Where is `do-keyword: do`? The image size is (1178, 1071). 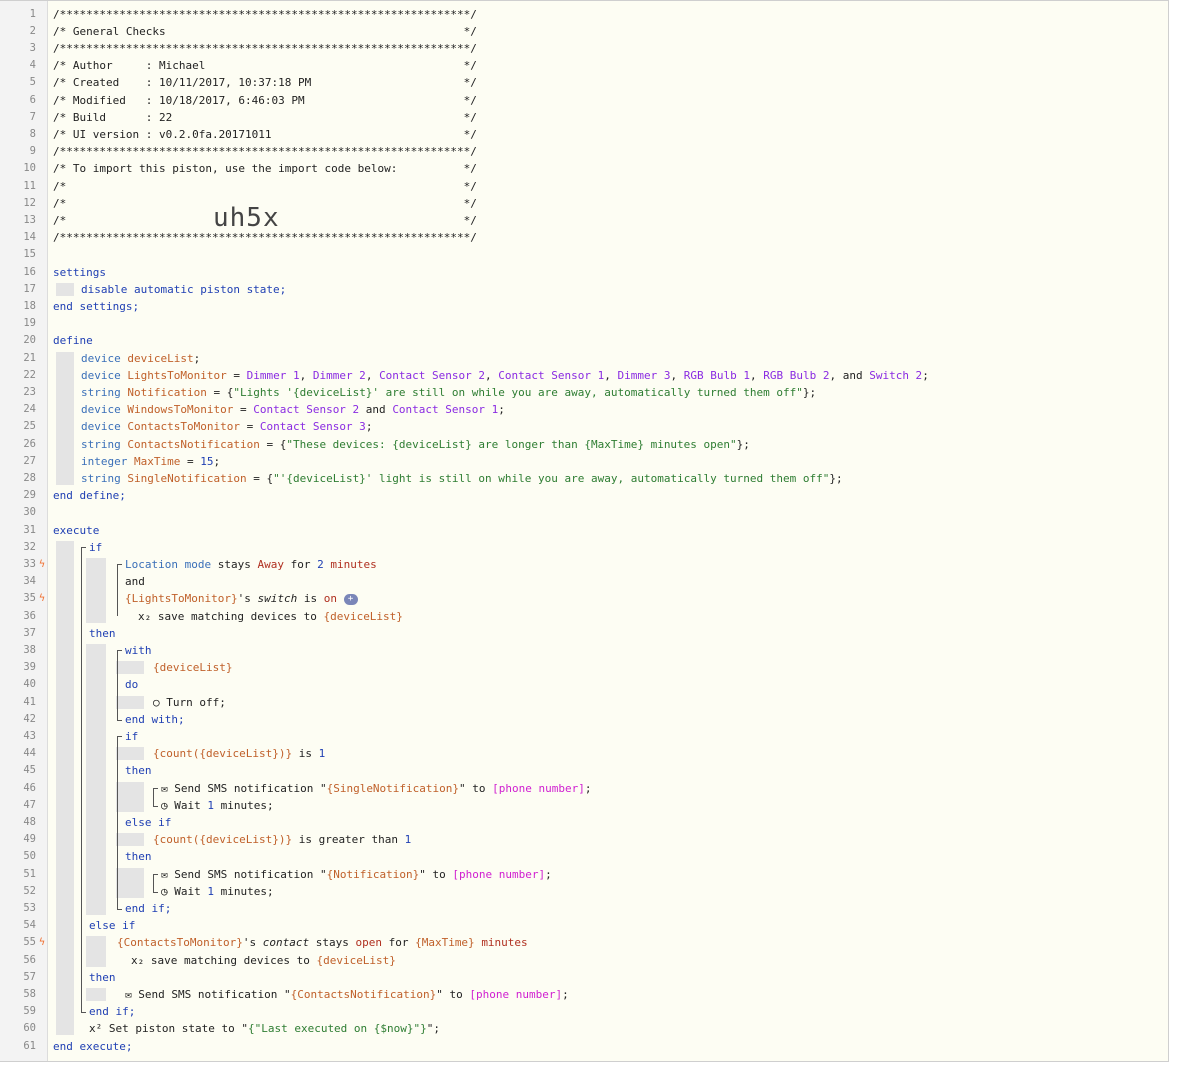 do-keyword: do is located at coordinates (132, 685).